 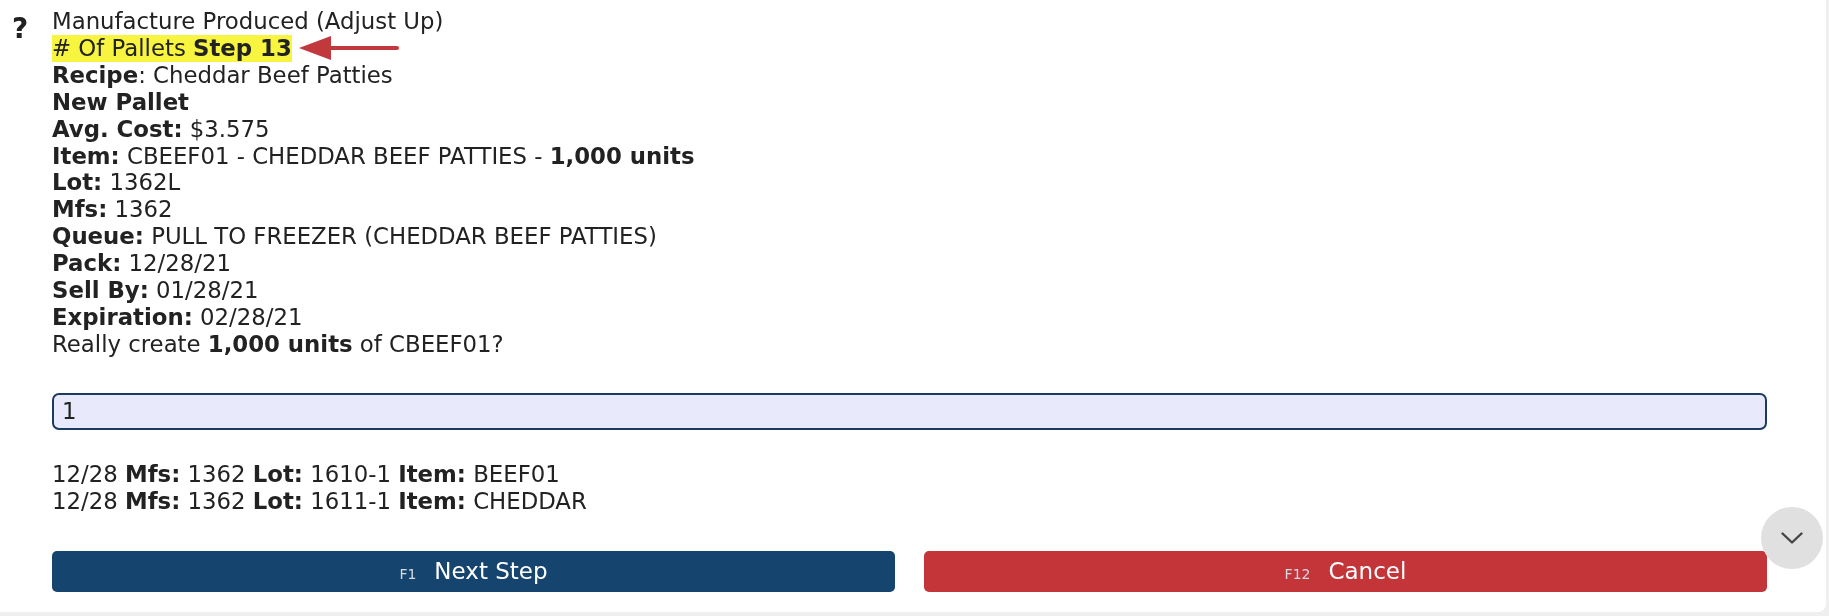 I want to click on next-step-button: F1 Next Step, so click(x=473, y=571).